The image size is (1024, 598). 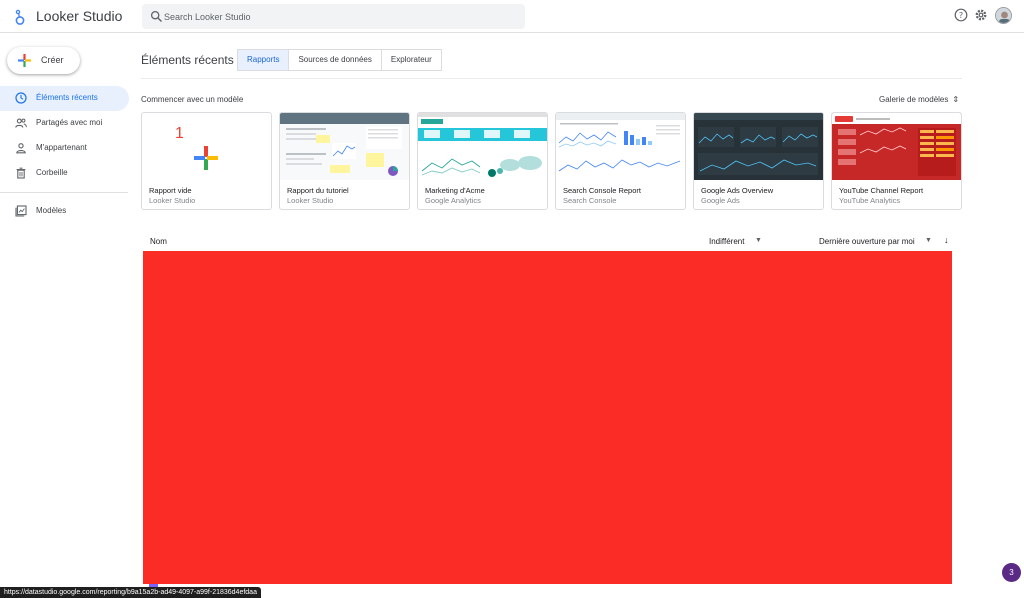 What do you see at coordinates (51, 210) in the screenshot?
I see `sidebar-item-label: Modèles` at bounding box center [51, 210].